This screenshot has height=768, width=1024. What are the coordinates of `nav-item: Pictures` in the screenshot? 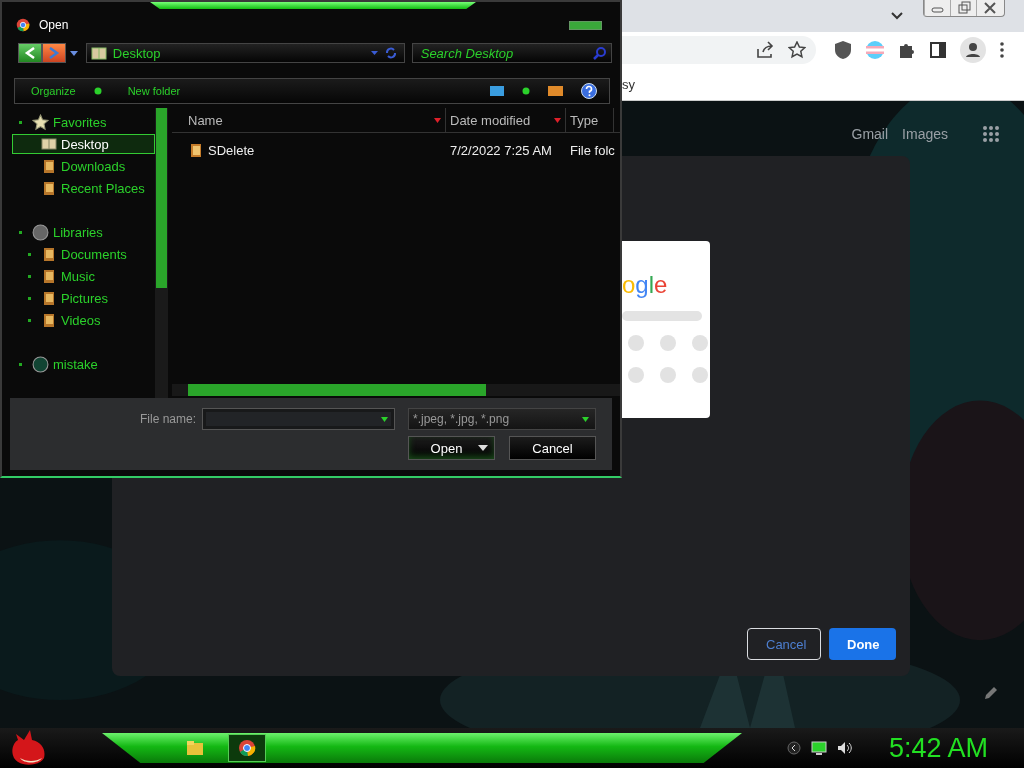 It's located at (83, 298).